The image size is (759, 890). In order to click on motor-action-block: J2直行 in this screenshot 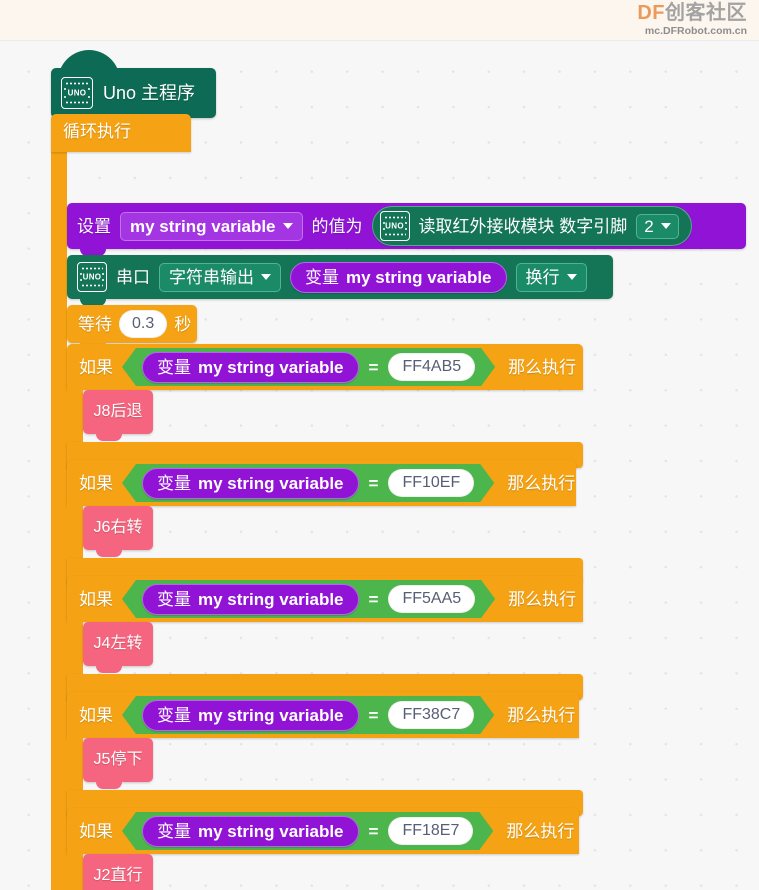, I will do `click(118, 872)`.